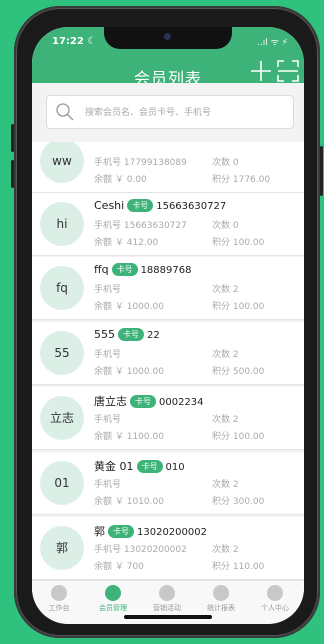 The image size is (324, 644). I want to click on member-phone: 手机号 13020200002, so click(140, 550).